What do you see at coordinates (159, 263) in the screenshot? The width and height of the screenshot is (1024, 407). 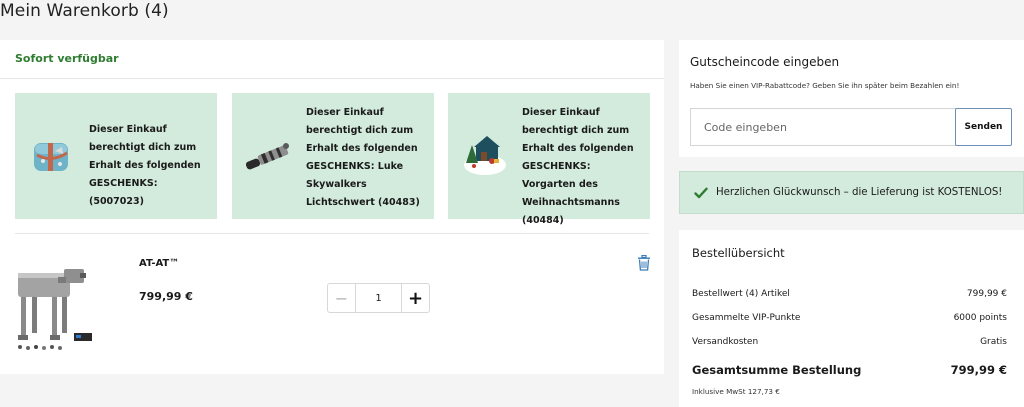 I see `product-name: AT-AT™` at bounding box center [159, 263].